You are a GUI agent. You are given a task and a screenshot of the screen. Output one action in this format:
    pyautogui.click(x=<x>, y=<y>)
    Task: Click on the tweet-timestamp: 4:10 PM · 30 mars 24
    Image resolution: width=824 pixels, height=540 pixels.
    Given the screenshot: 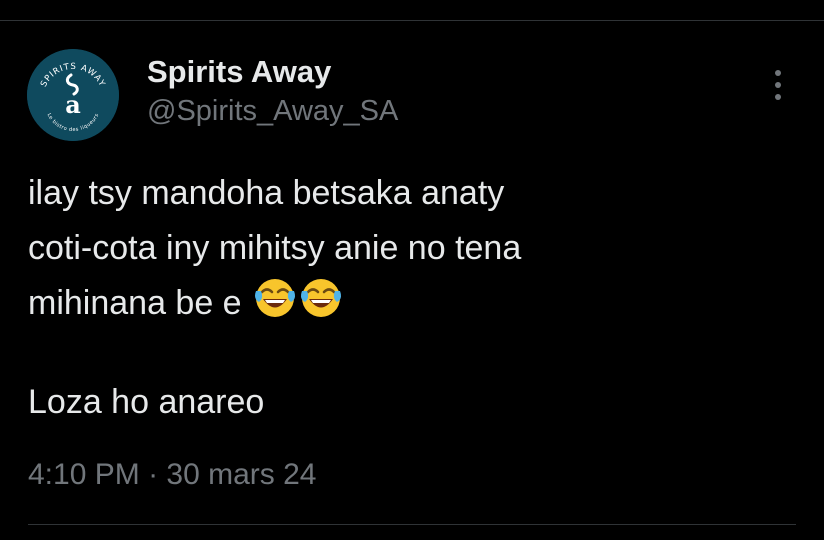 What is the action you would take?
    pyautogui.click(x=172, y=475)
    